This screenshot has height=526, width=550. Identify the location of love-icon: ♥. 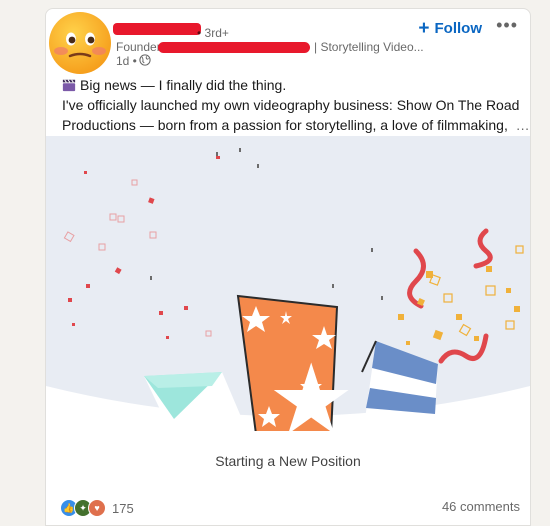
(97, 508).